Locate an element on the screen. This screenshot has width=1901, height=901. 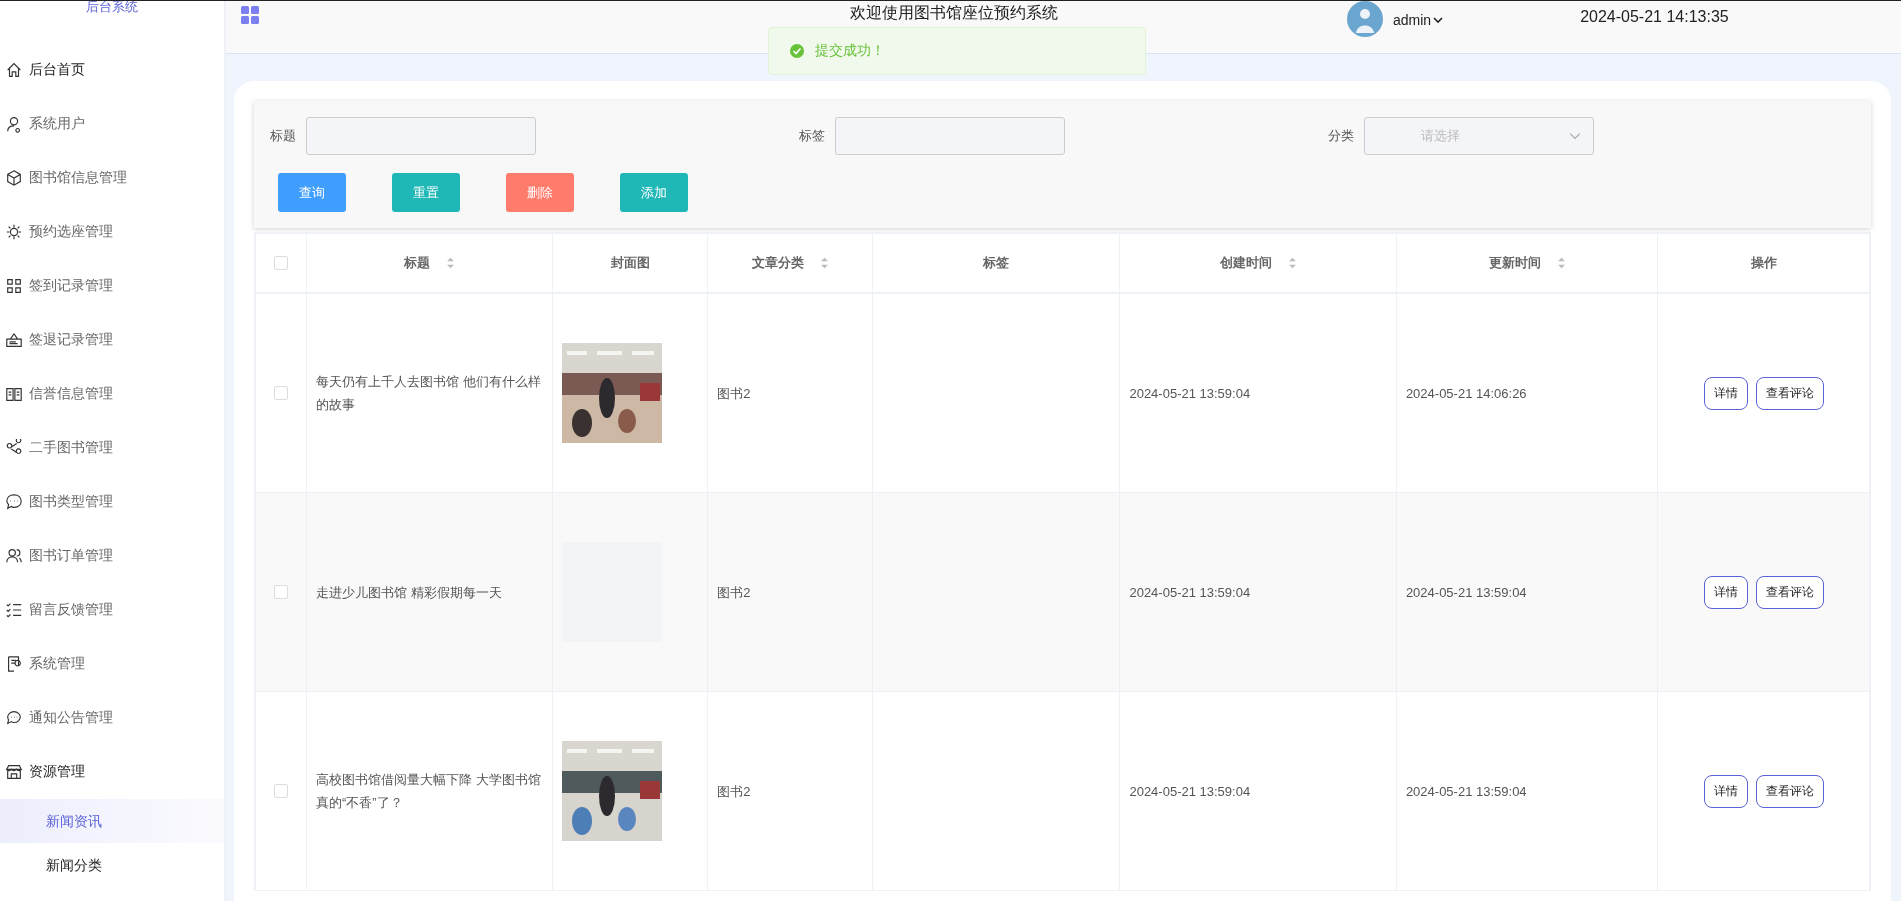
column-header: 操作 is located at coordinates (1763, 263).